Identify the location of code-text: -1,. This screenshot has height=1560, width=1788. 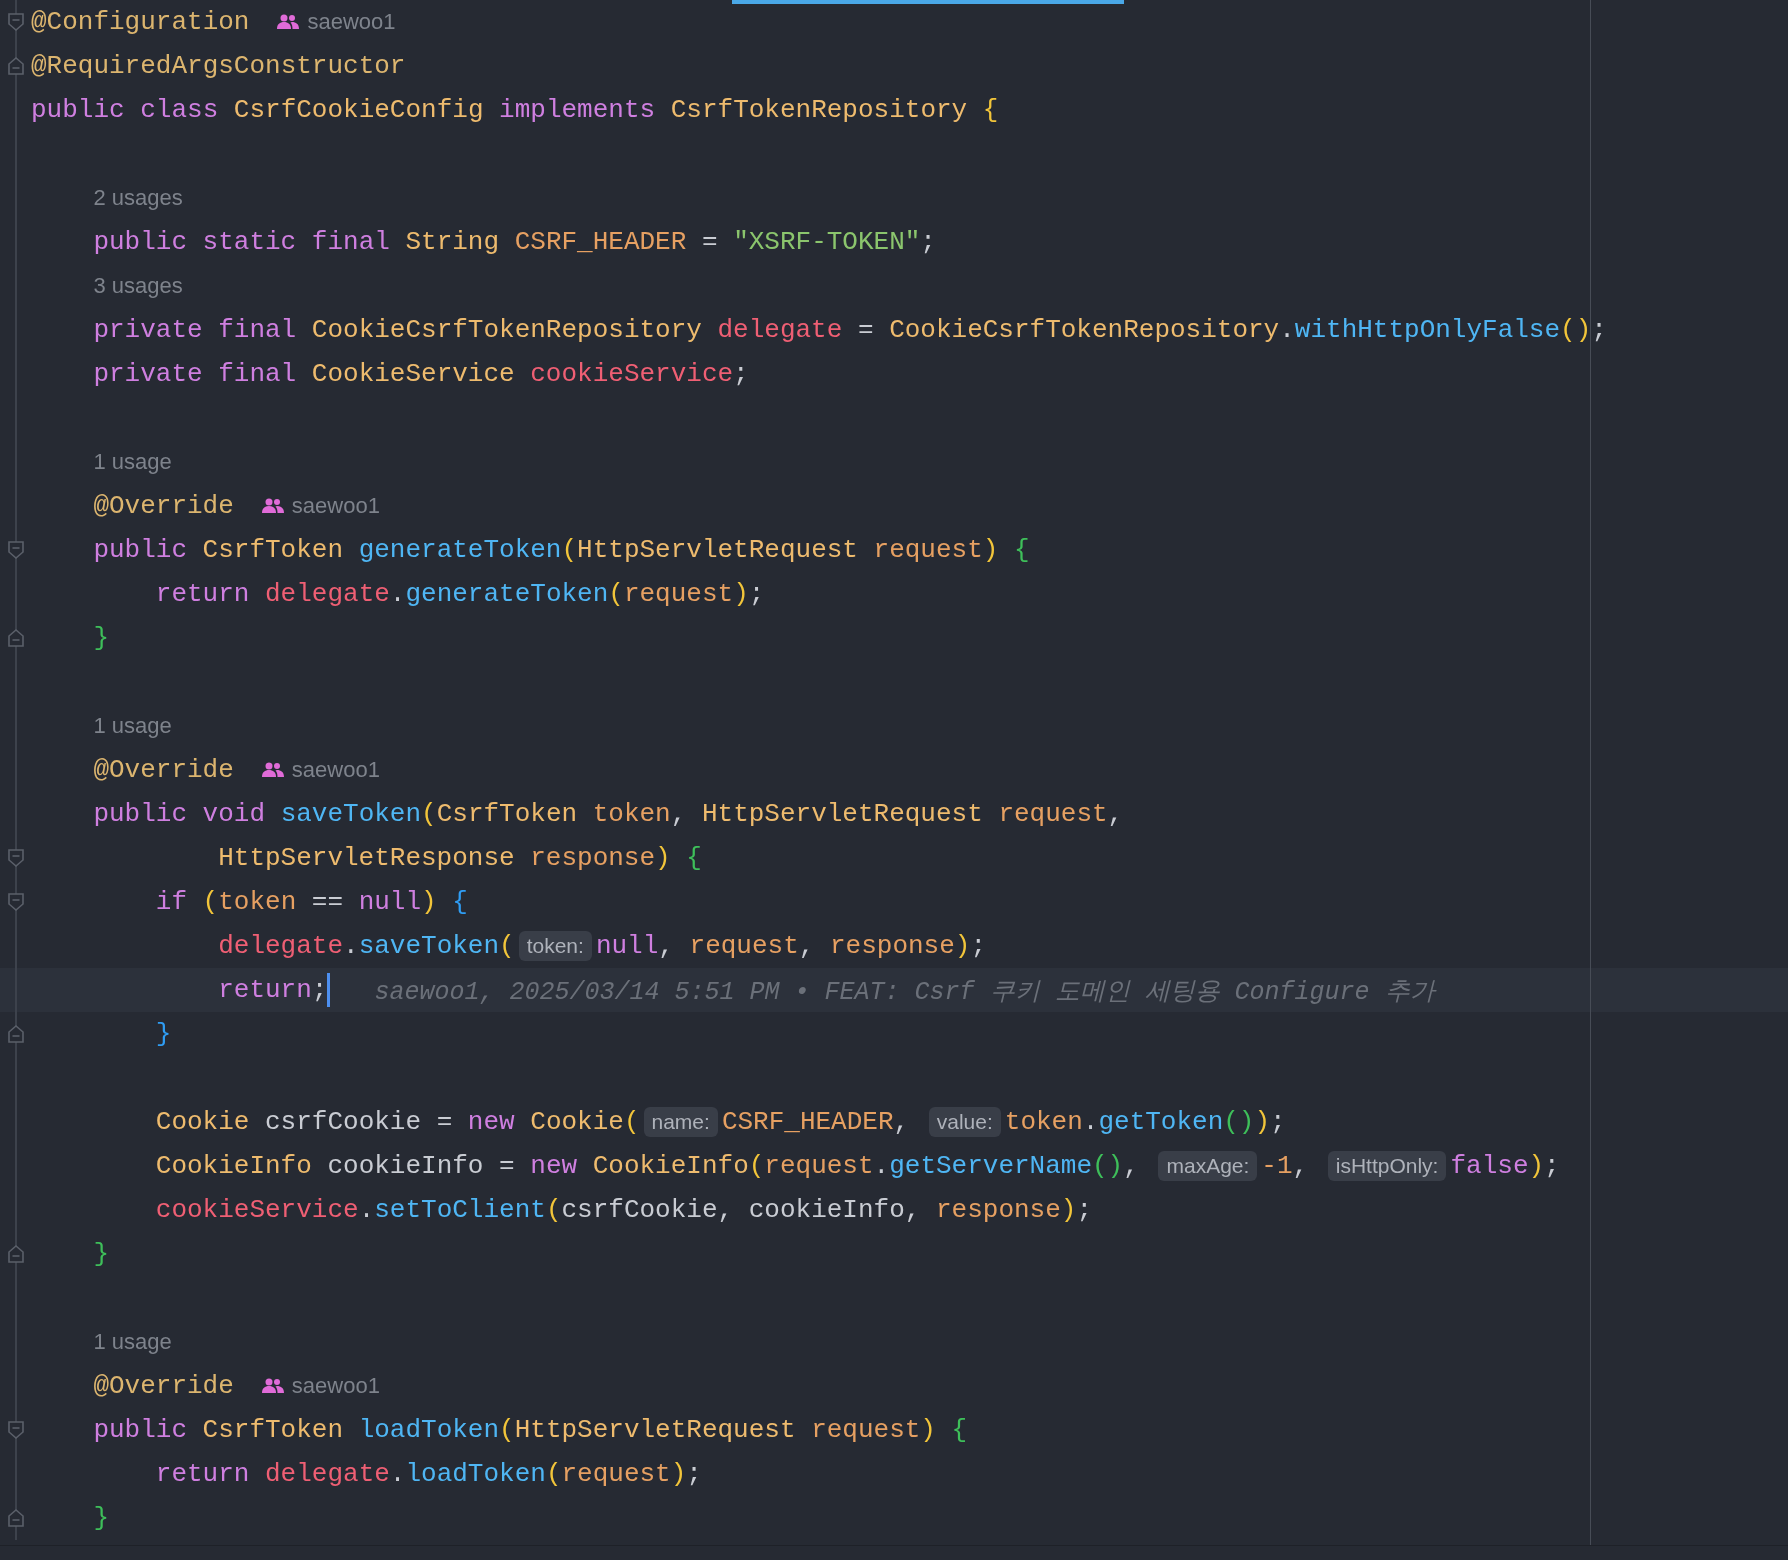
(1285, 1166).